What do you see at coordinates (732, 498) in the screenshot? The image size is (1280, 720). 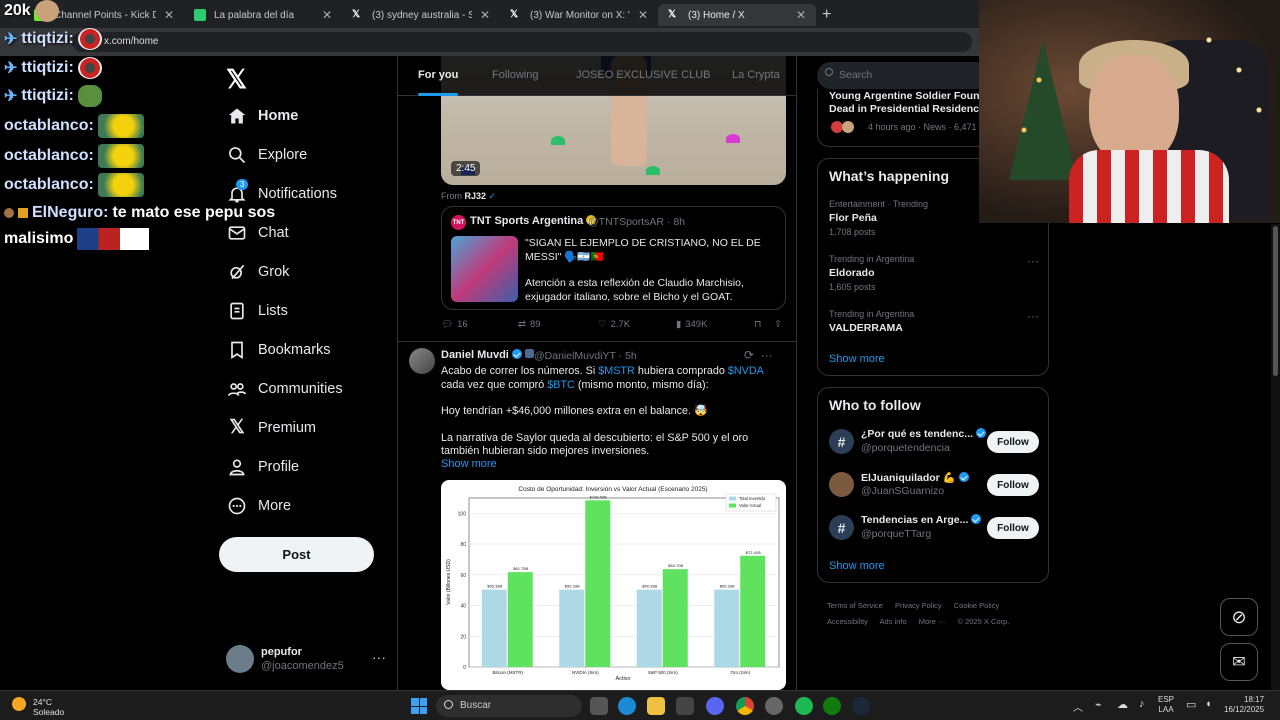 I see `legend-swatch` at bounding box center [732, 498].